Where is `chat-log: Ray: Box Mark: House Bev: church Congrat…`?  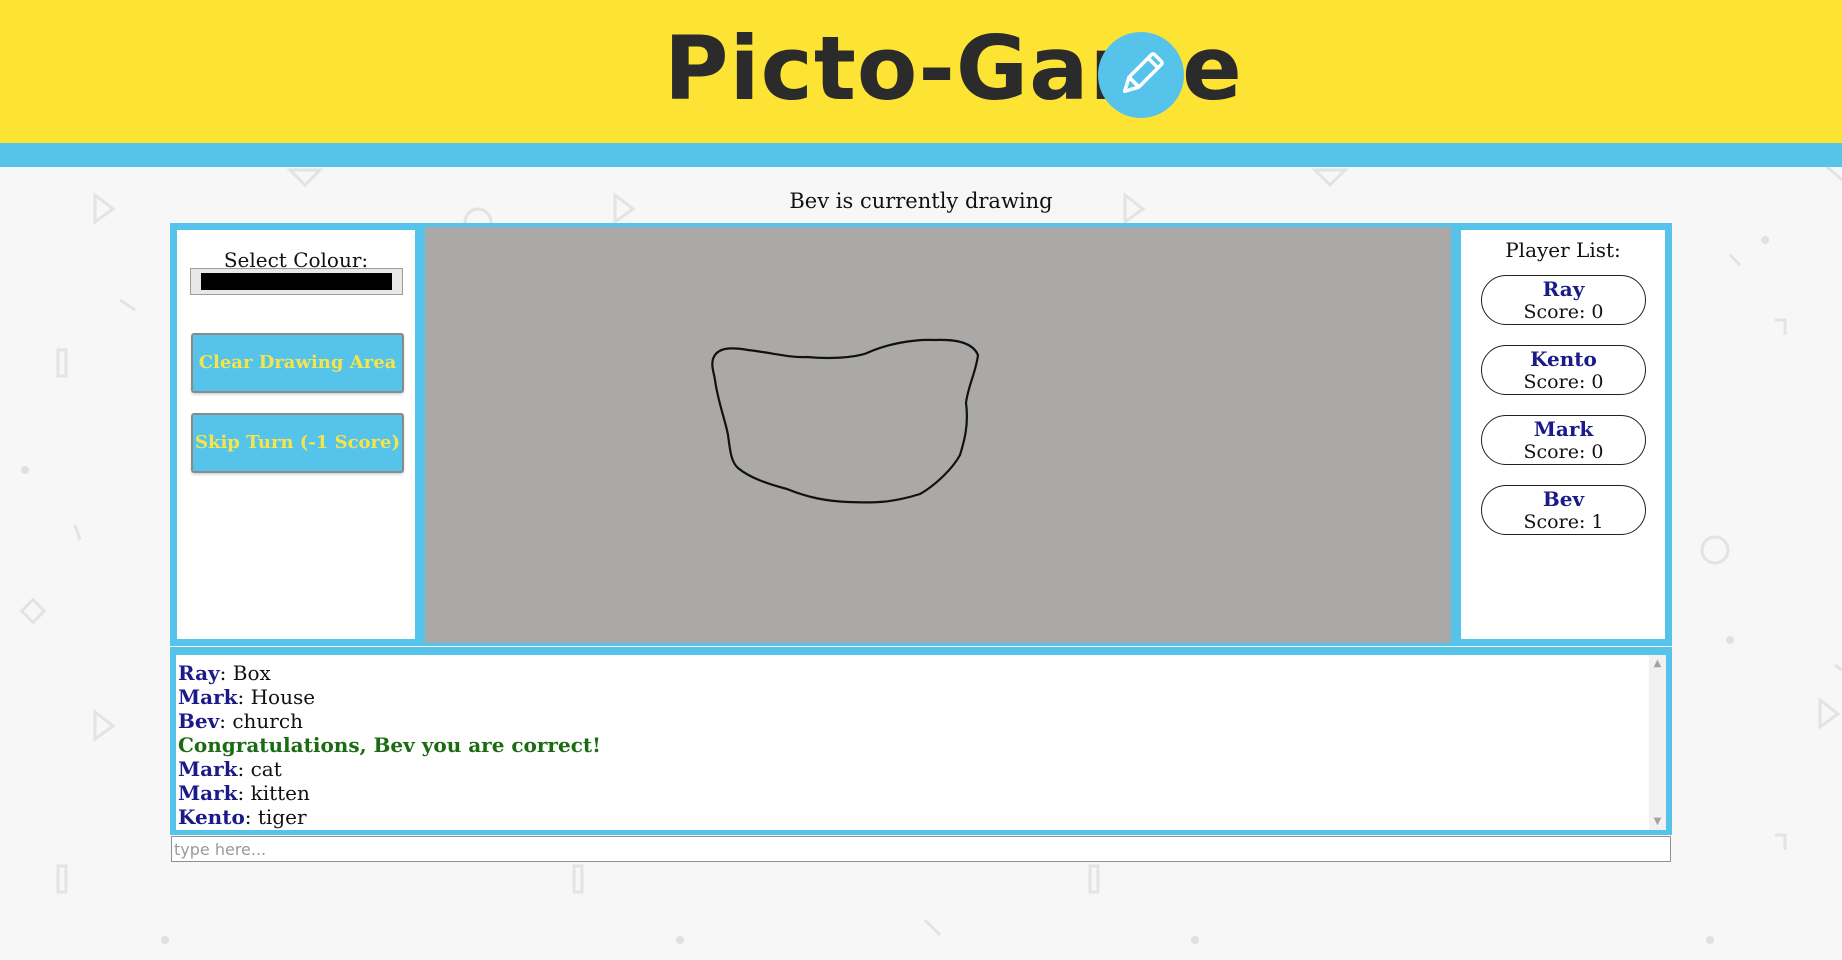 chat-log: Ray: Box Mark: House Bev: church Congrat… is located at coordinates (921, 742).